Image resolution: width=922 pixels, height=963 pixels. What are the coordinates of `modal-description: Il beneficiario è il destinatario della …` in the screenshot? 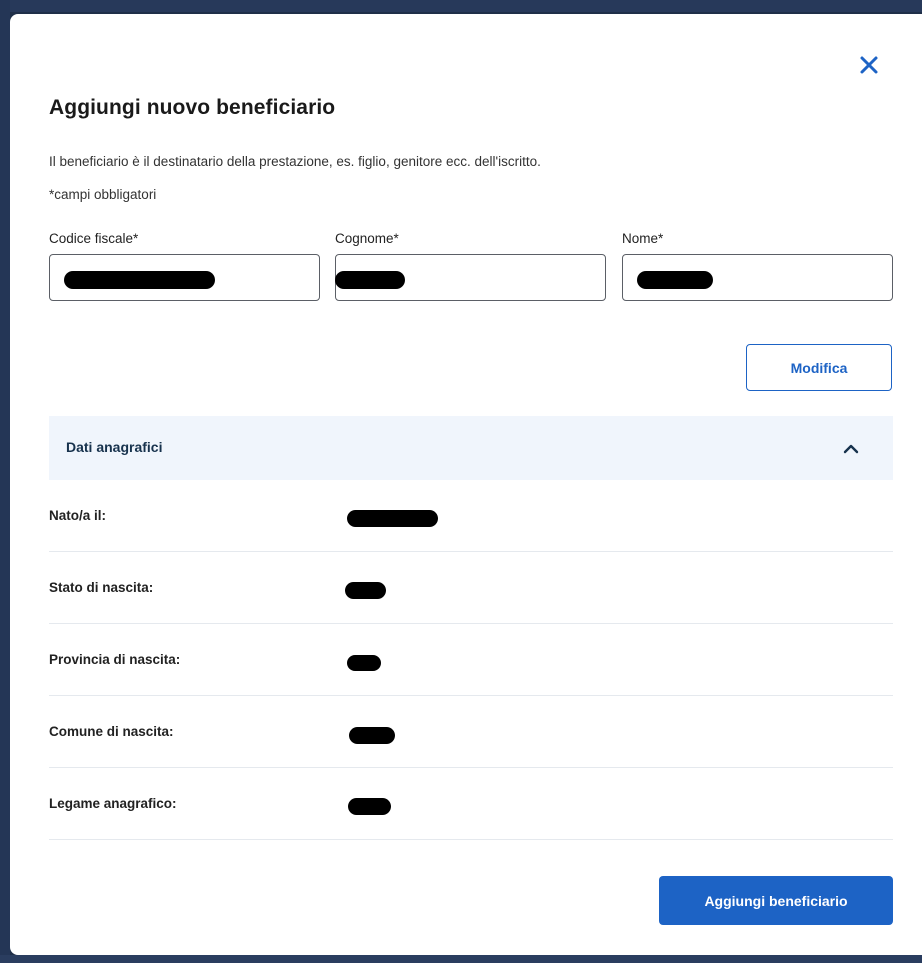 It's located at (295, 161).